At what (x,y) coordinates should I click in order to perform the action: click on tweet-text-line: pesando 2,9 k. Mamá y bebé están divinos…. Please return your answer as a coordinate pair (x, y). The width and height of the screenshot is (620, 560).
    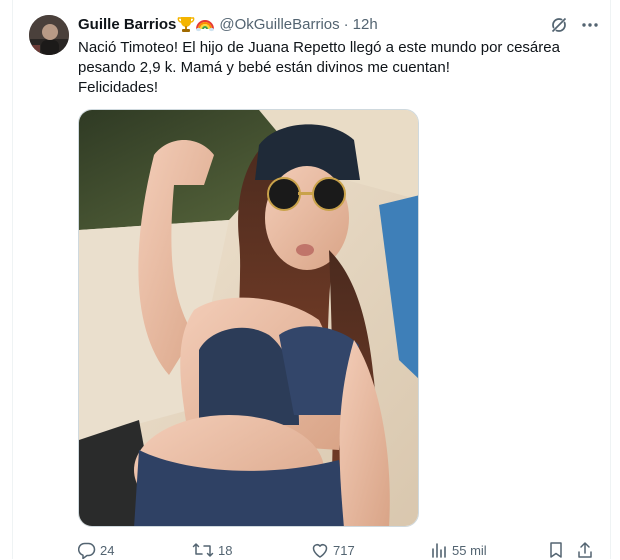
    Looking at the image, I should click on (264, 67).